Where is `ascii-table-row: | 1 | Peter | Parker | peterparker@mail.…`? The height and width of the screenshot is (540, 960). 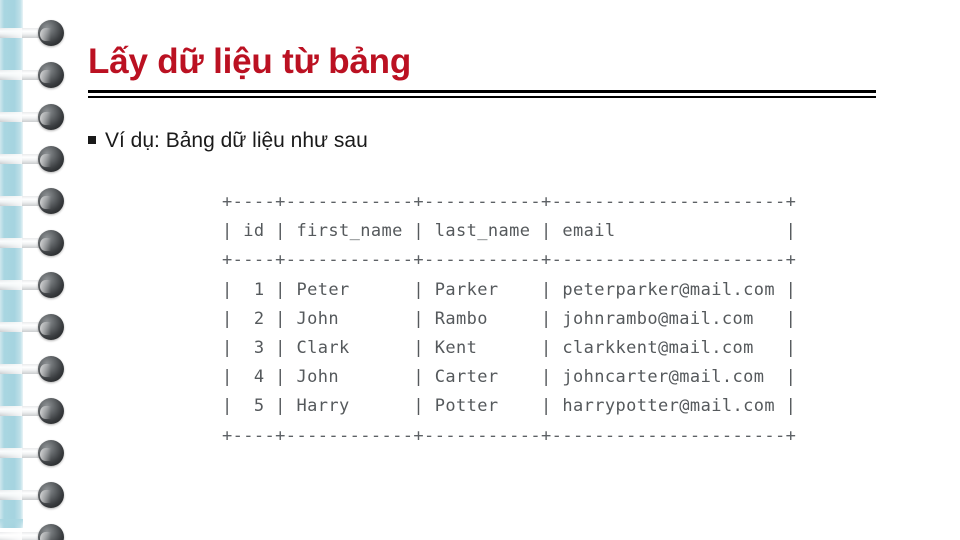
ascii-table-row: | 1 | Peter | Parker | peterparker@mail.… is located at coordinates (509, 289).